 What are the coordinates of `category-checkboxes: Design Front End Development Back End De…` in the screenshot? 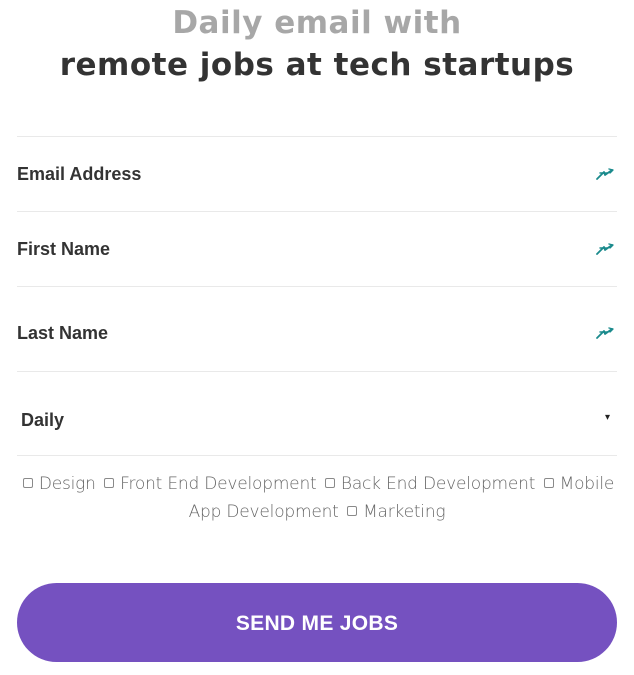 It's located at (317, 498).